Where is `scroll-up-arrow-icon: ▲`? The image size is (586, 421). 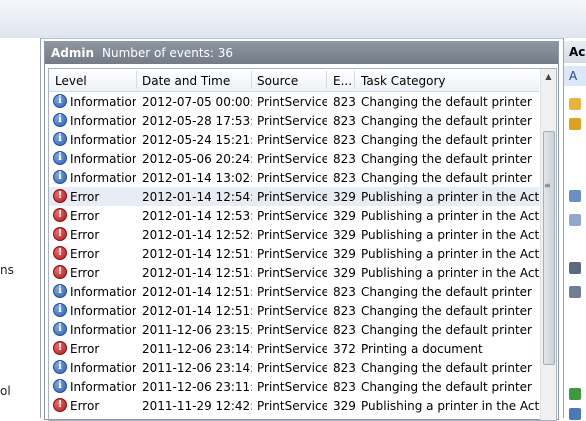 scroll-up-arrow-icon: ▲ is located at coordinates (548, 77).